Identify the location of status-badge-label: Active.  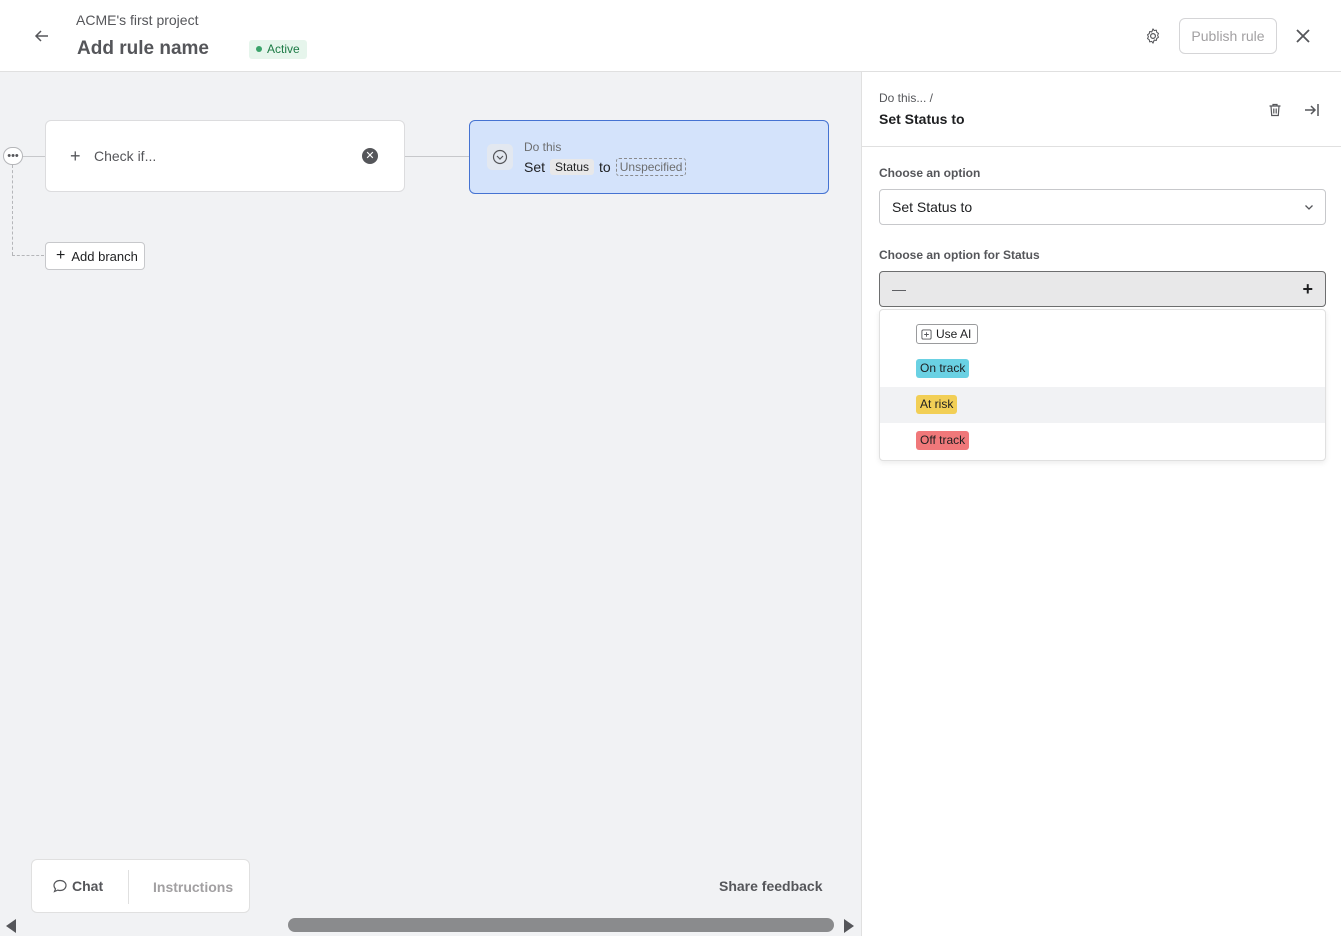
(283, 49).